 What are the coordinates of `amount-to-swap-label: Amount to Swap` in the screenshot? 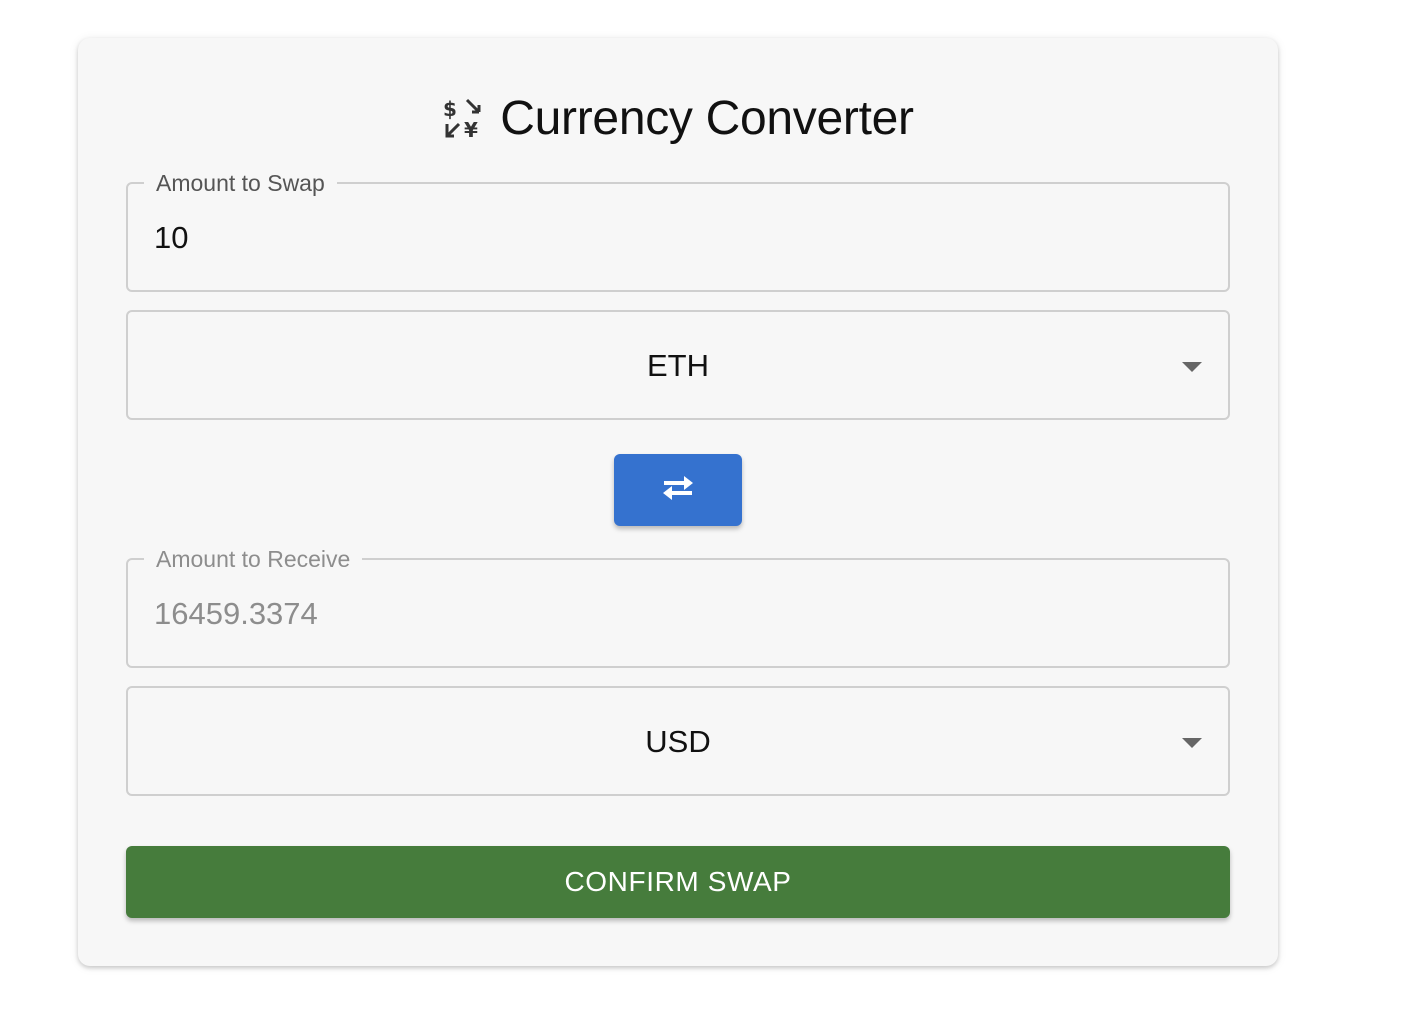 It's located at (240, 183).